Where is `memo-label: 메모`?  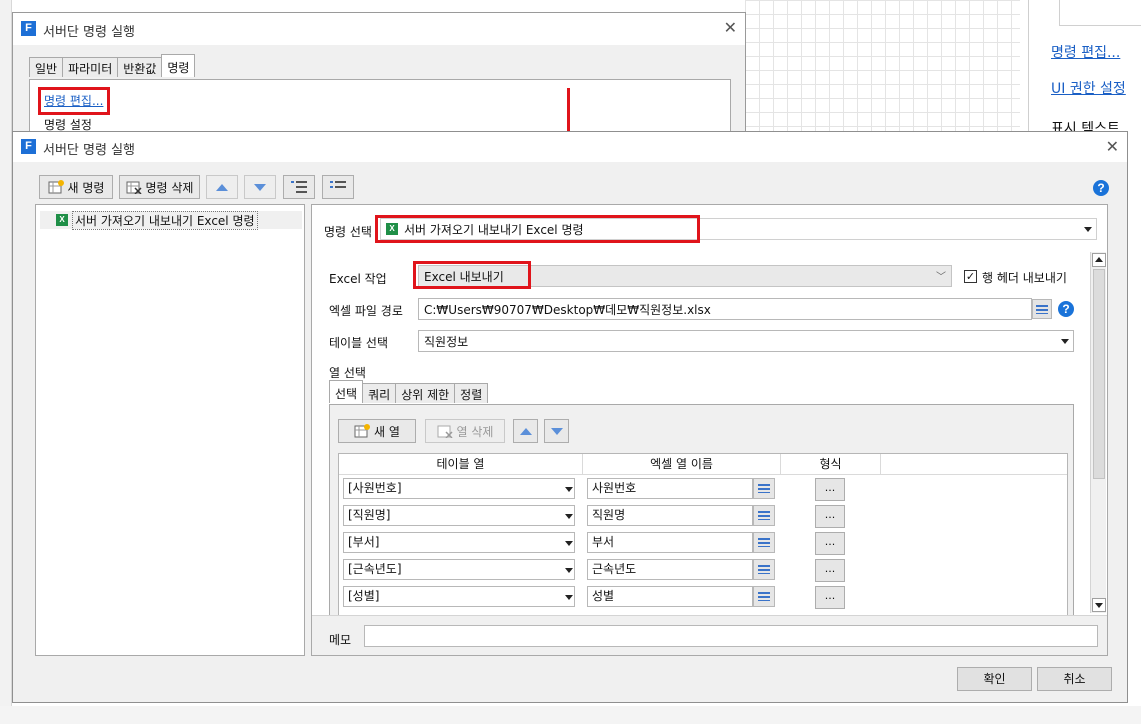 memo-label: 메모 is located at coordinates (340, 640).